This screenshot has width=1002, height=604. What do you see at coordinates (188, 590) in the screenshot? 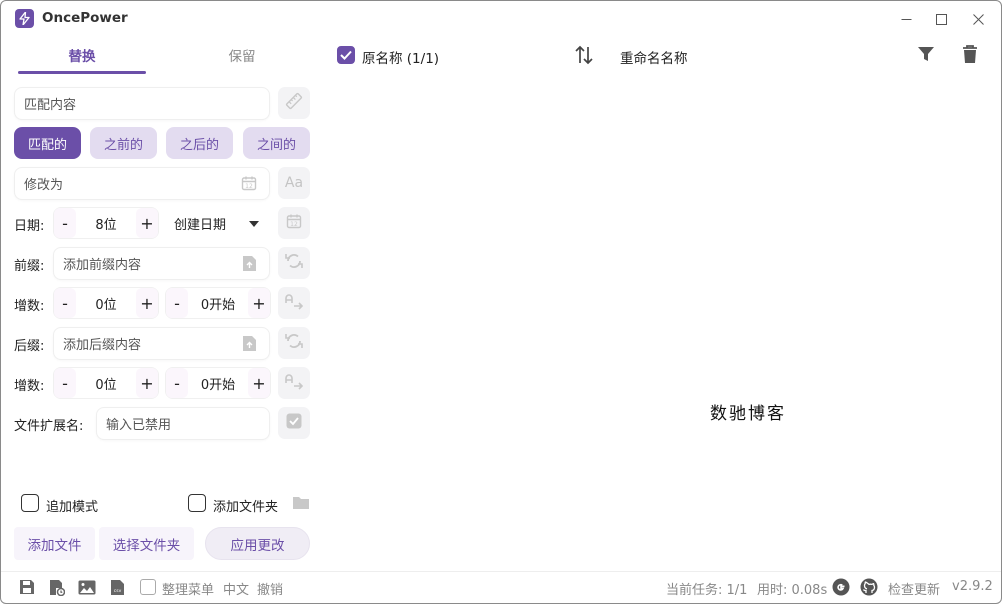
I see `tidy-menu-label: 整理菜单` at bounding box center [188, 590].